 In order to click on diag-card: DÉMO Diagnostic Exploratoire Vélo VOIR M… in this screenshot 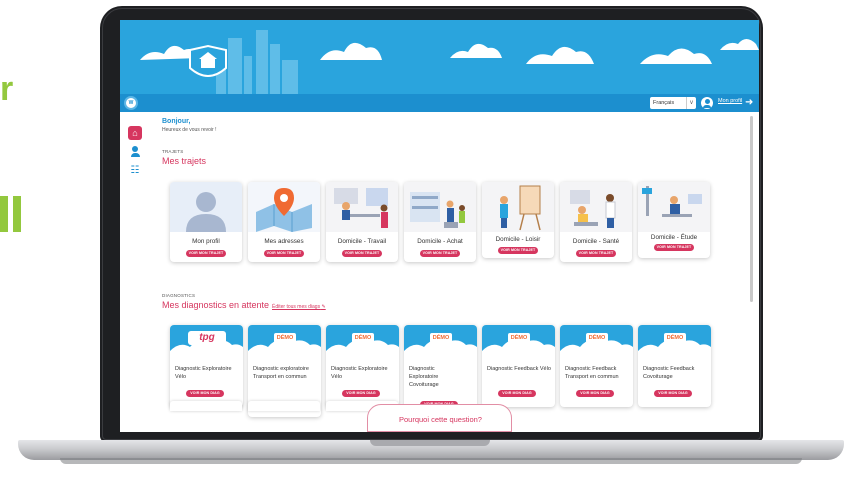, I will do `click(362, 366)`.